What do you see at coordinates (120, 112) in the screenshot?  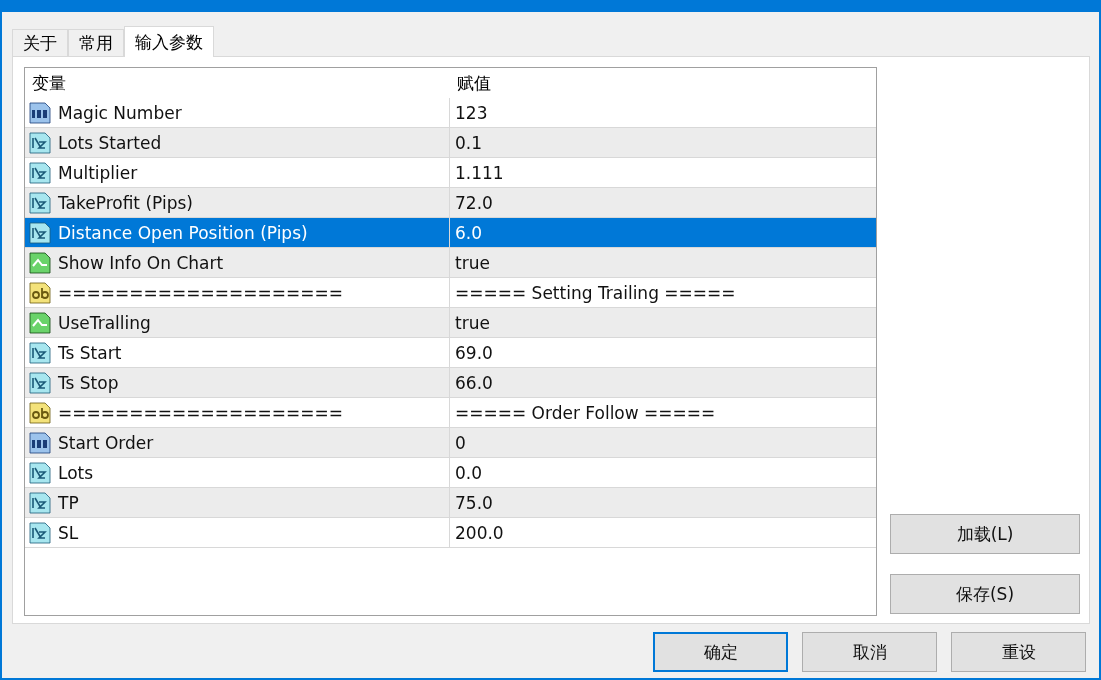 I see `variable-name: Magic Number` at bounding box center [120, 112].